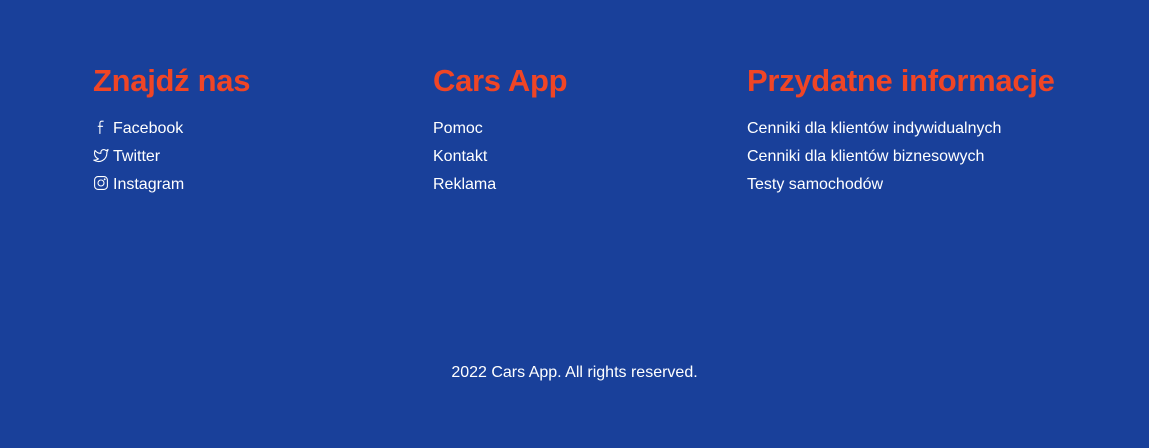 The image size is (1149, 448). What do you see at coordinates (101, 127) in the screenshot?
I see `facebook-icon` at bounding box center [101, 127].